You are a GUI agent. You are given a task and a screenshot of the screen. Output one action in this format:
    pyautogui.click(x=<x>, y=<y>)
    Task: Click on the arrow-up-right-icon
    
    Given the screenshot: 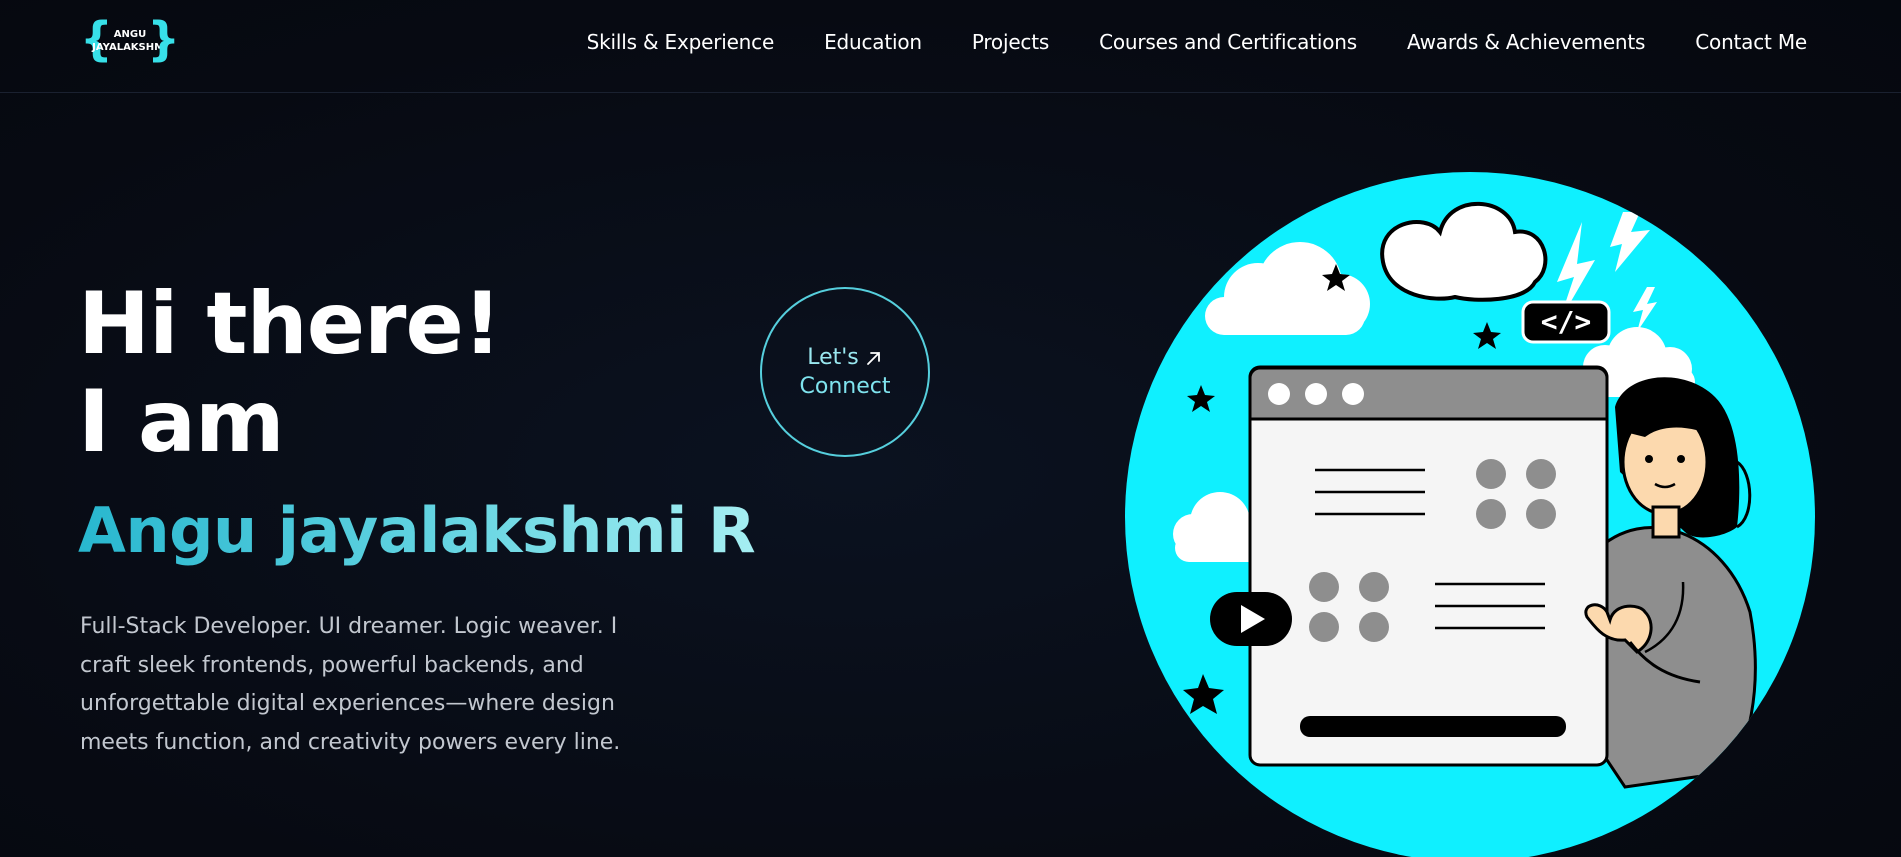 What is the action you would take?
    pyautogui.click(x=873, y=358)
    